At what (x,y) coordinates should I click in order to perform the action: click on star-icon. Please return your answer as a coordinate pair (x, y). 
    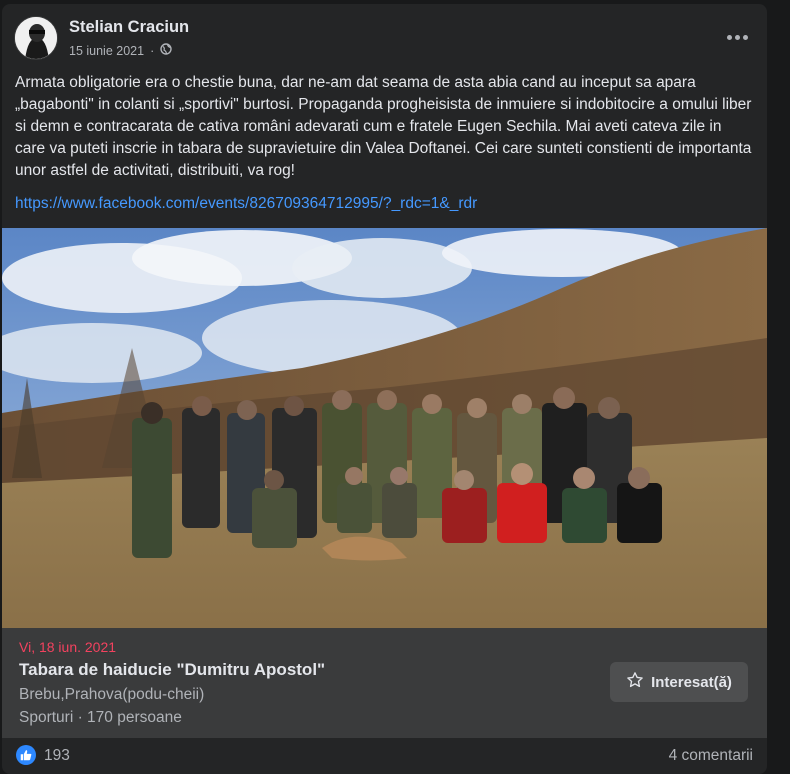
    Looking at the image, I should click on (635, 682).